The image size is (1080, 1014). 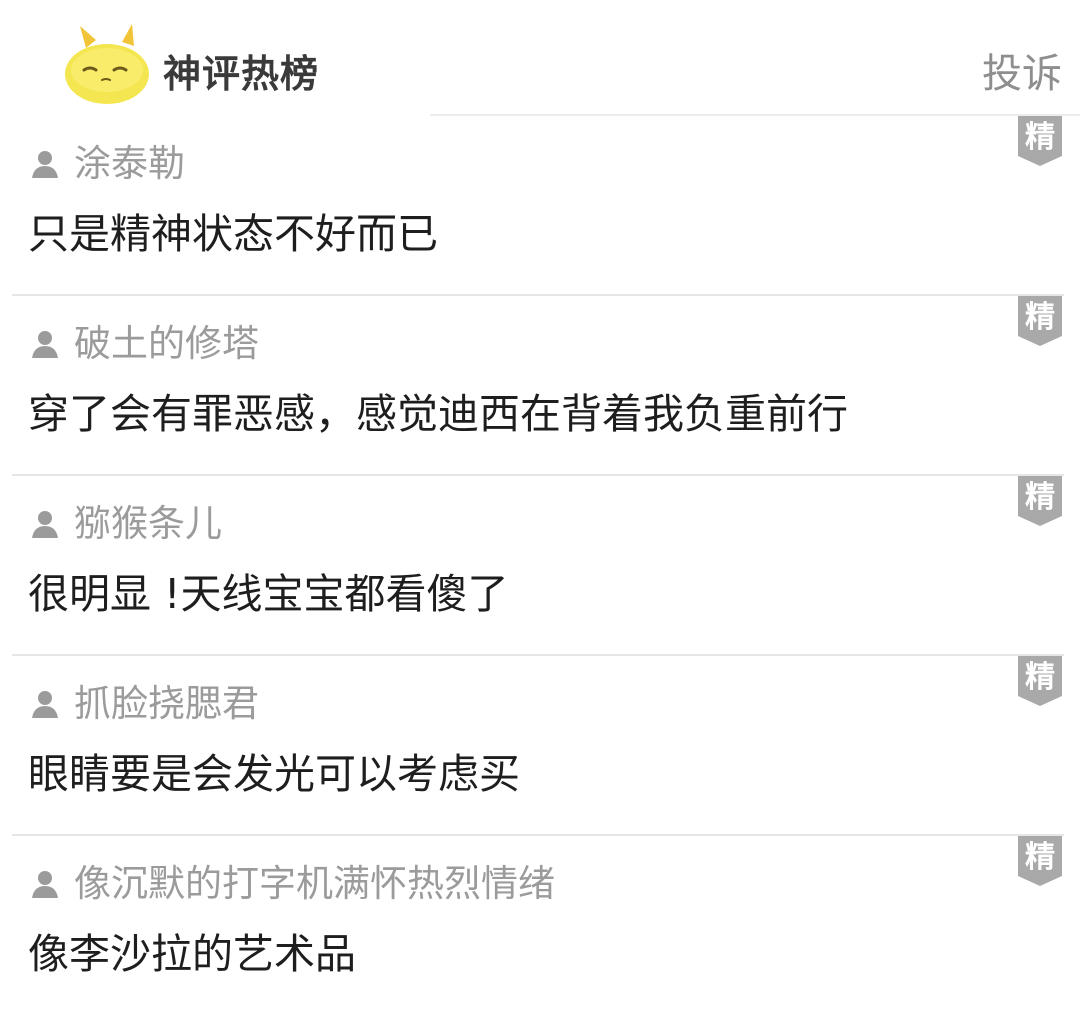 I want to click on username: 像沉默的打字机满怀热烈情绪, so click(x=314, y=883).